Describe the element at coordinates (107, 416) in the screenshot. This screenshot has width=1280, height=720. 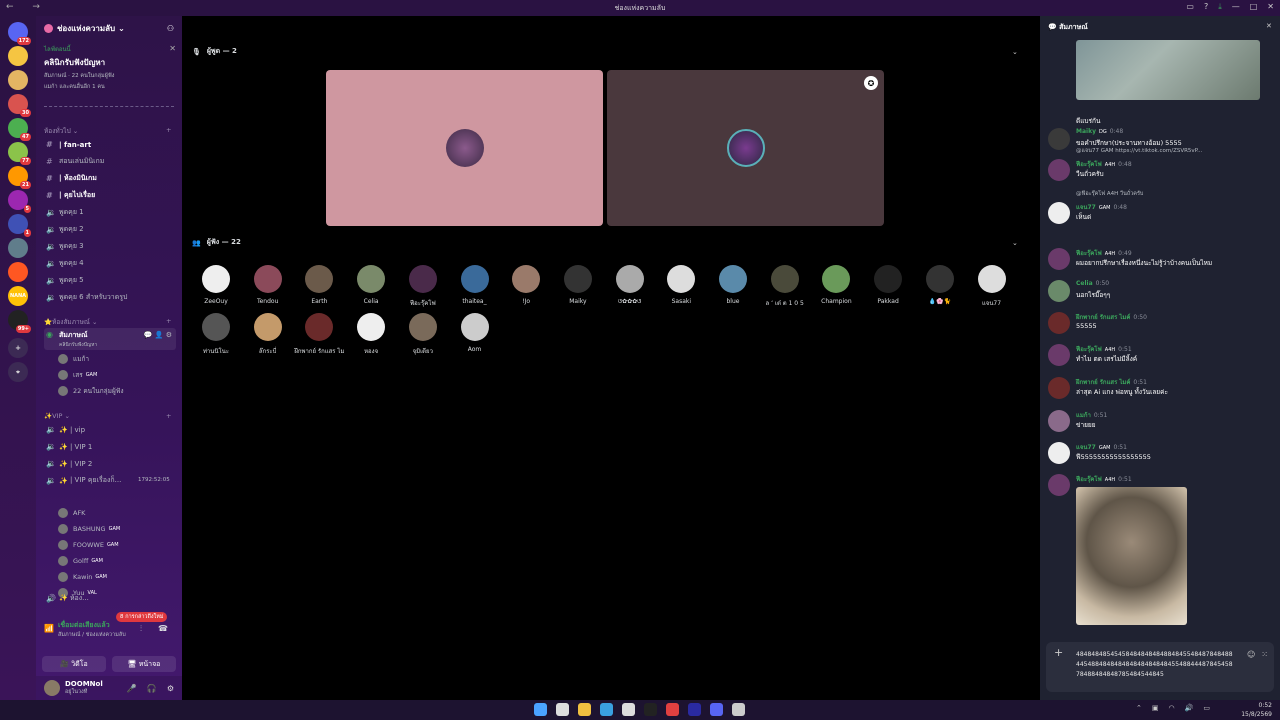
I see `category-vip: ✨VIP ⌄ +` at that location.